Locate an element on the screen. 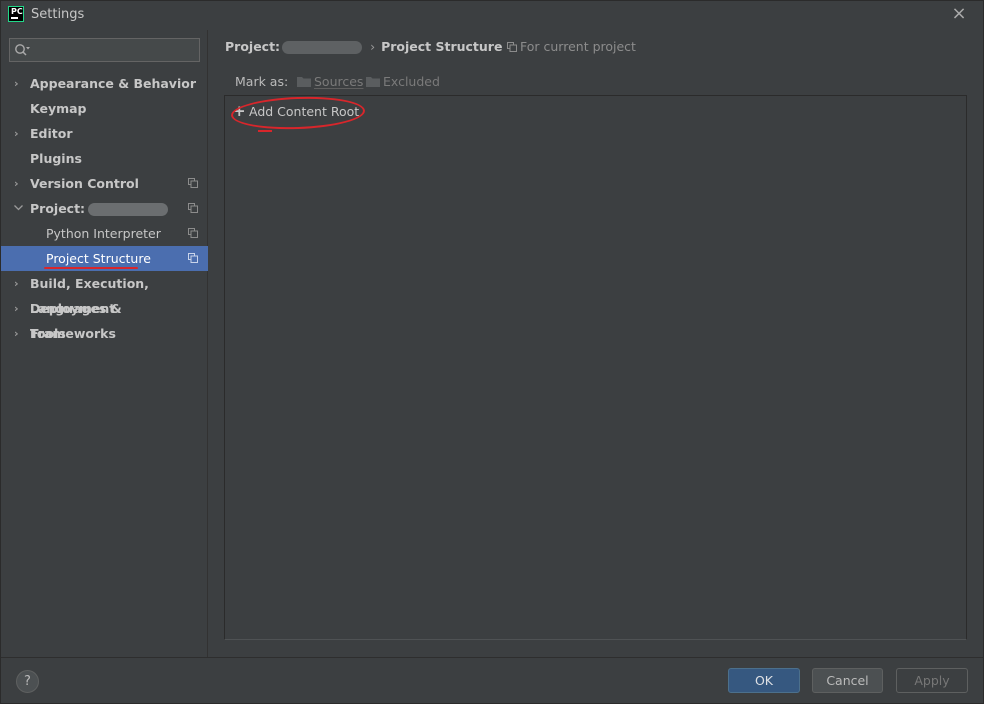  close-icon: × is located at coordinates (959, 14).